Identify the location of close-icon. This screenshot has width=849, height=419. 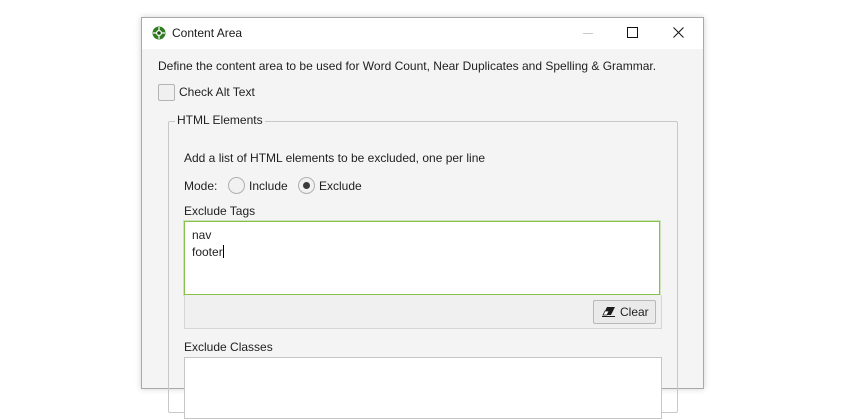
(678, 32).